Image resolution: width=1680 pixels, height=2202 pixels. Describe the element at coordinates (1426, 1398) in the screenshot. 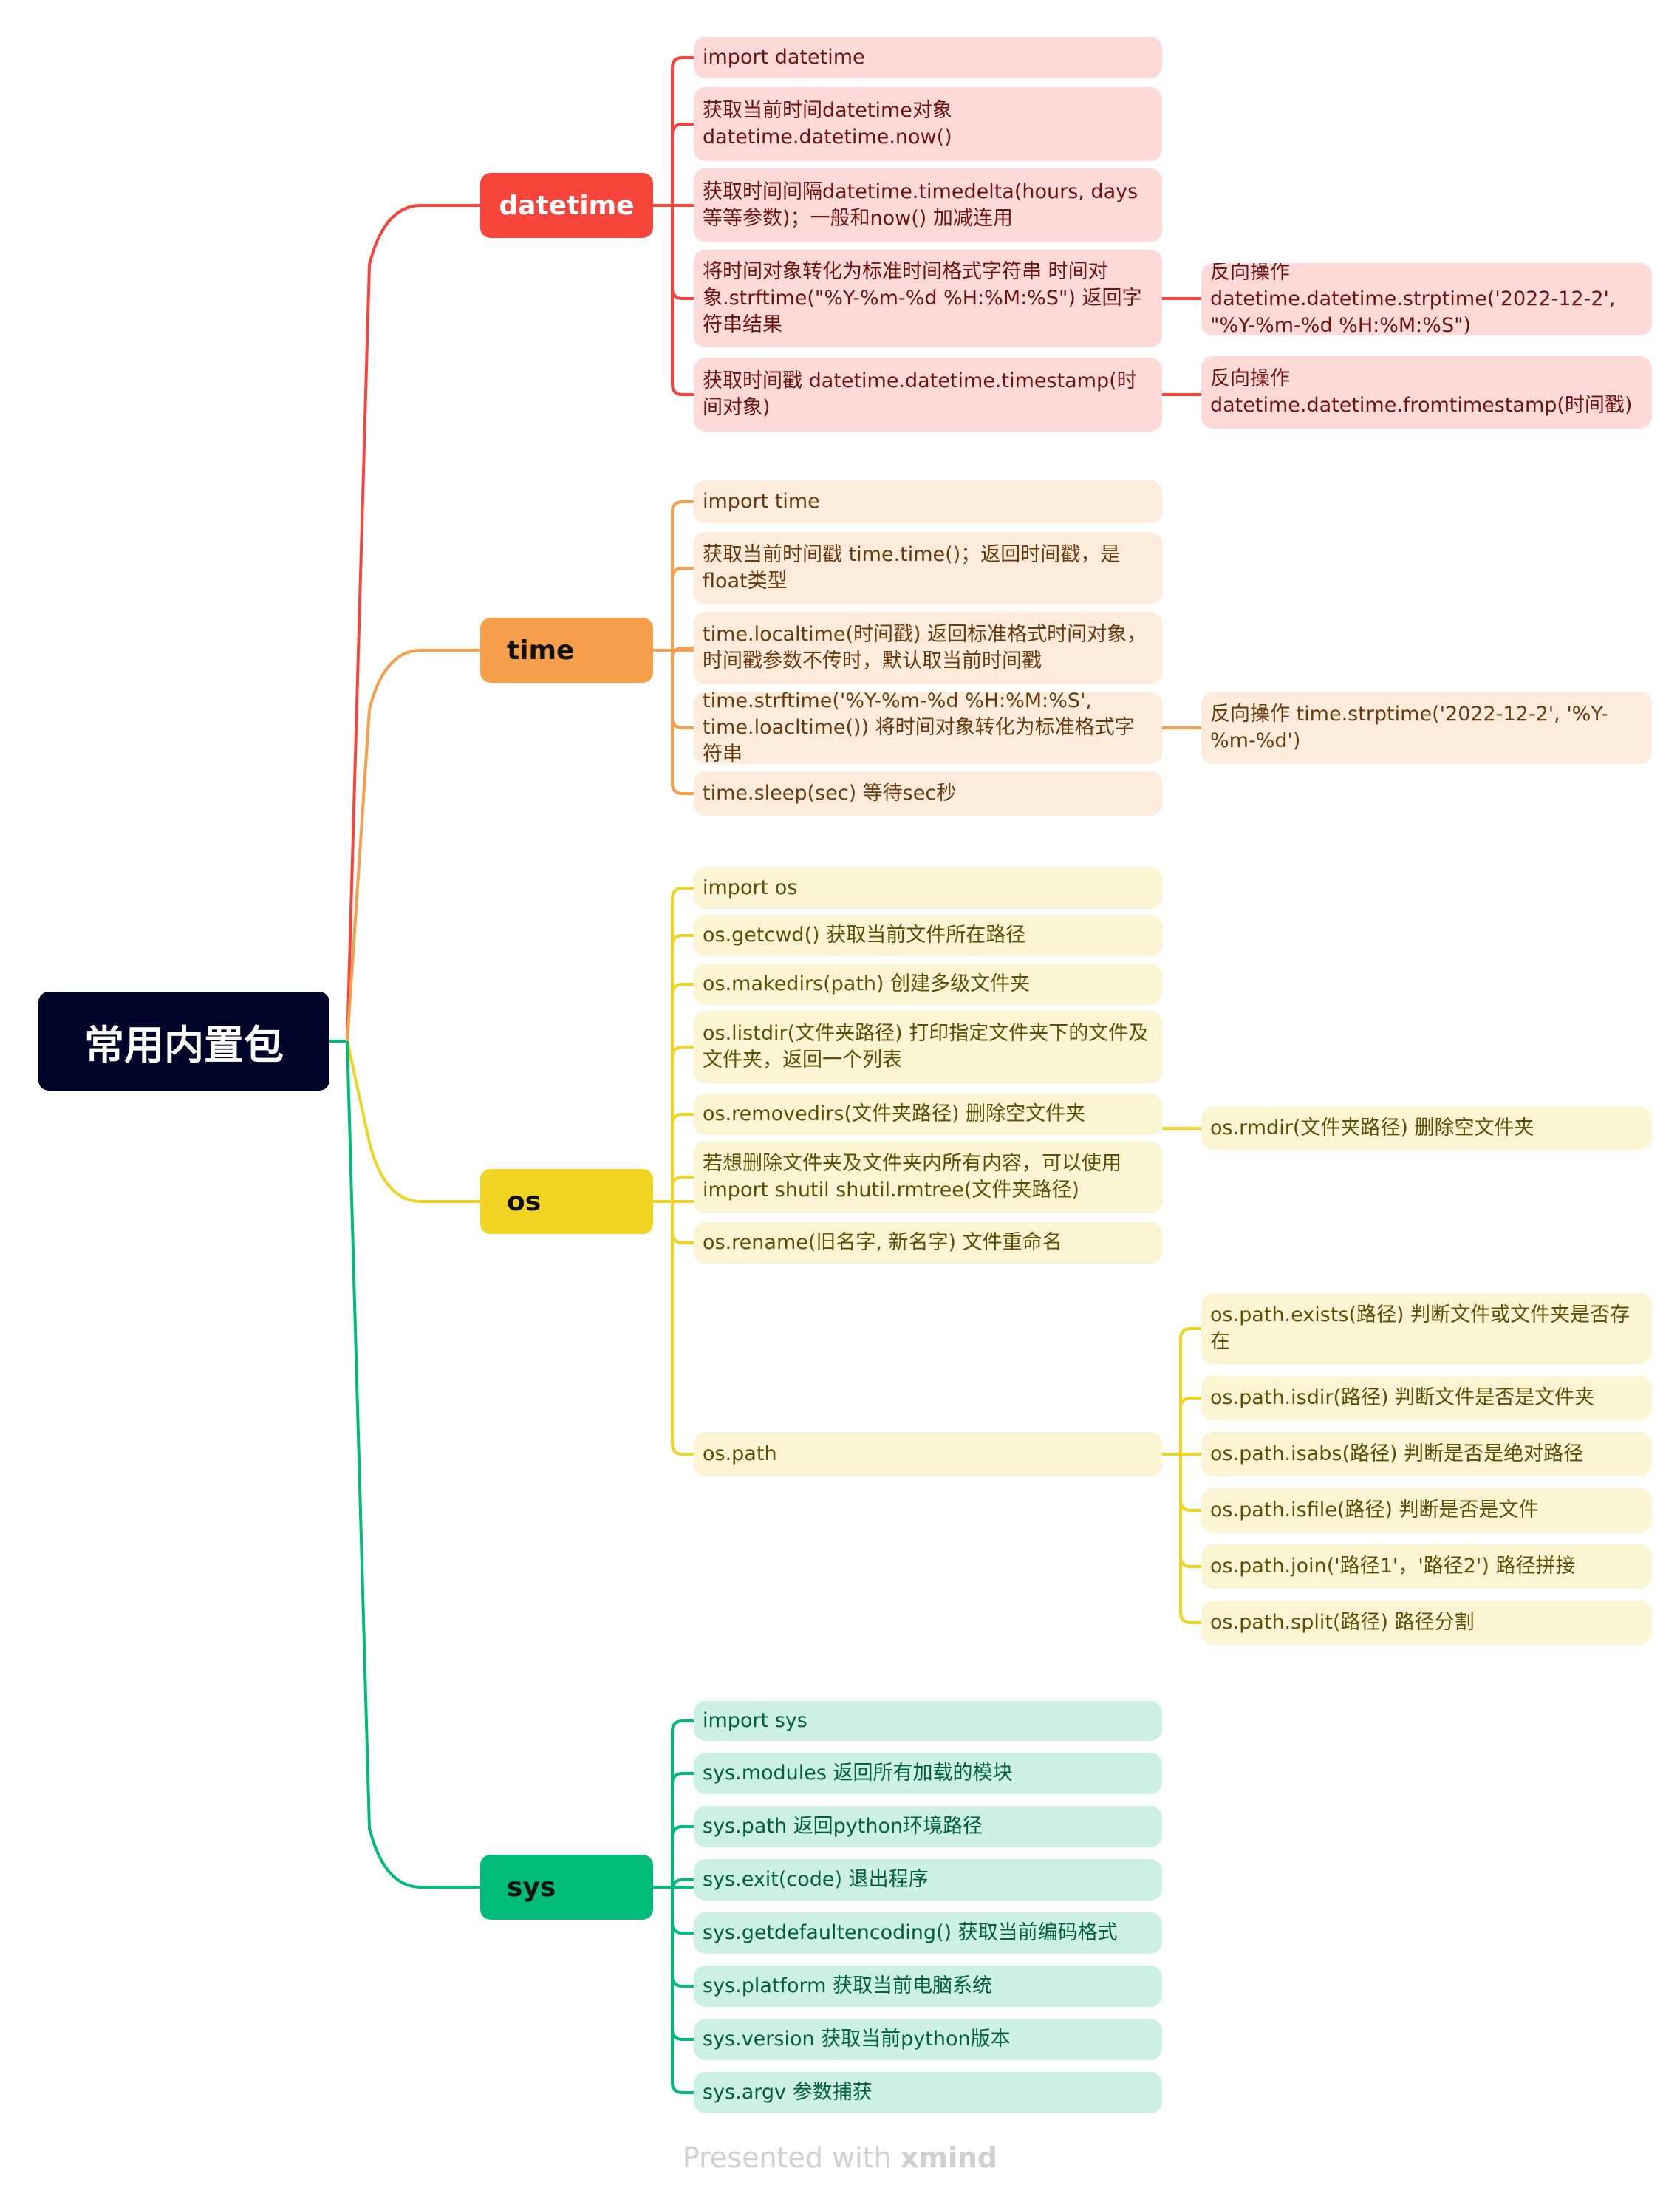

I see `os-path-child: os.path.isdir(路径) 判断文件是否是文件夹` at that location.